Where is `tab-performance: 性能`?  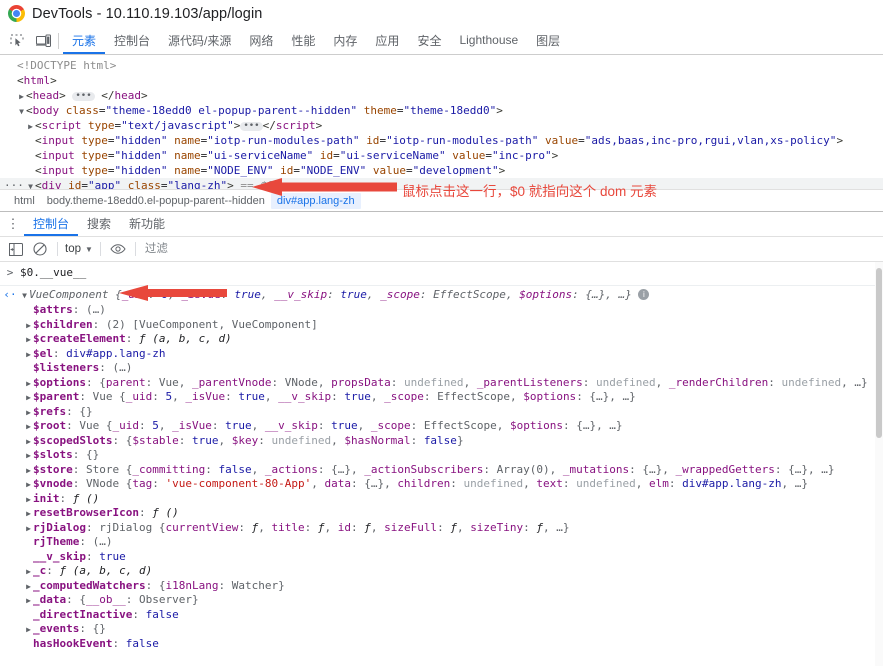
tab-performance: 性能 is located at coordinates (303, 41).